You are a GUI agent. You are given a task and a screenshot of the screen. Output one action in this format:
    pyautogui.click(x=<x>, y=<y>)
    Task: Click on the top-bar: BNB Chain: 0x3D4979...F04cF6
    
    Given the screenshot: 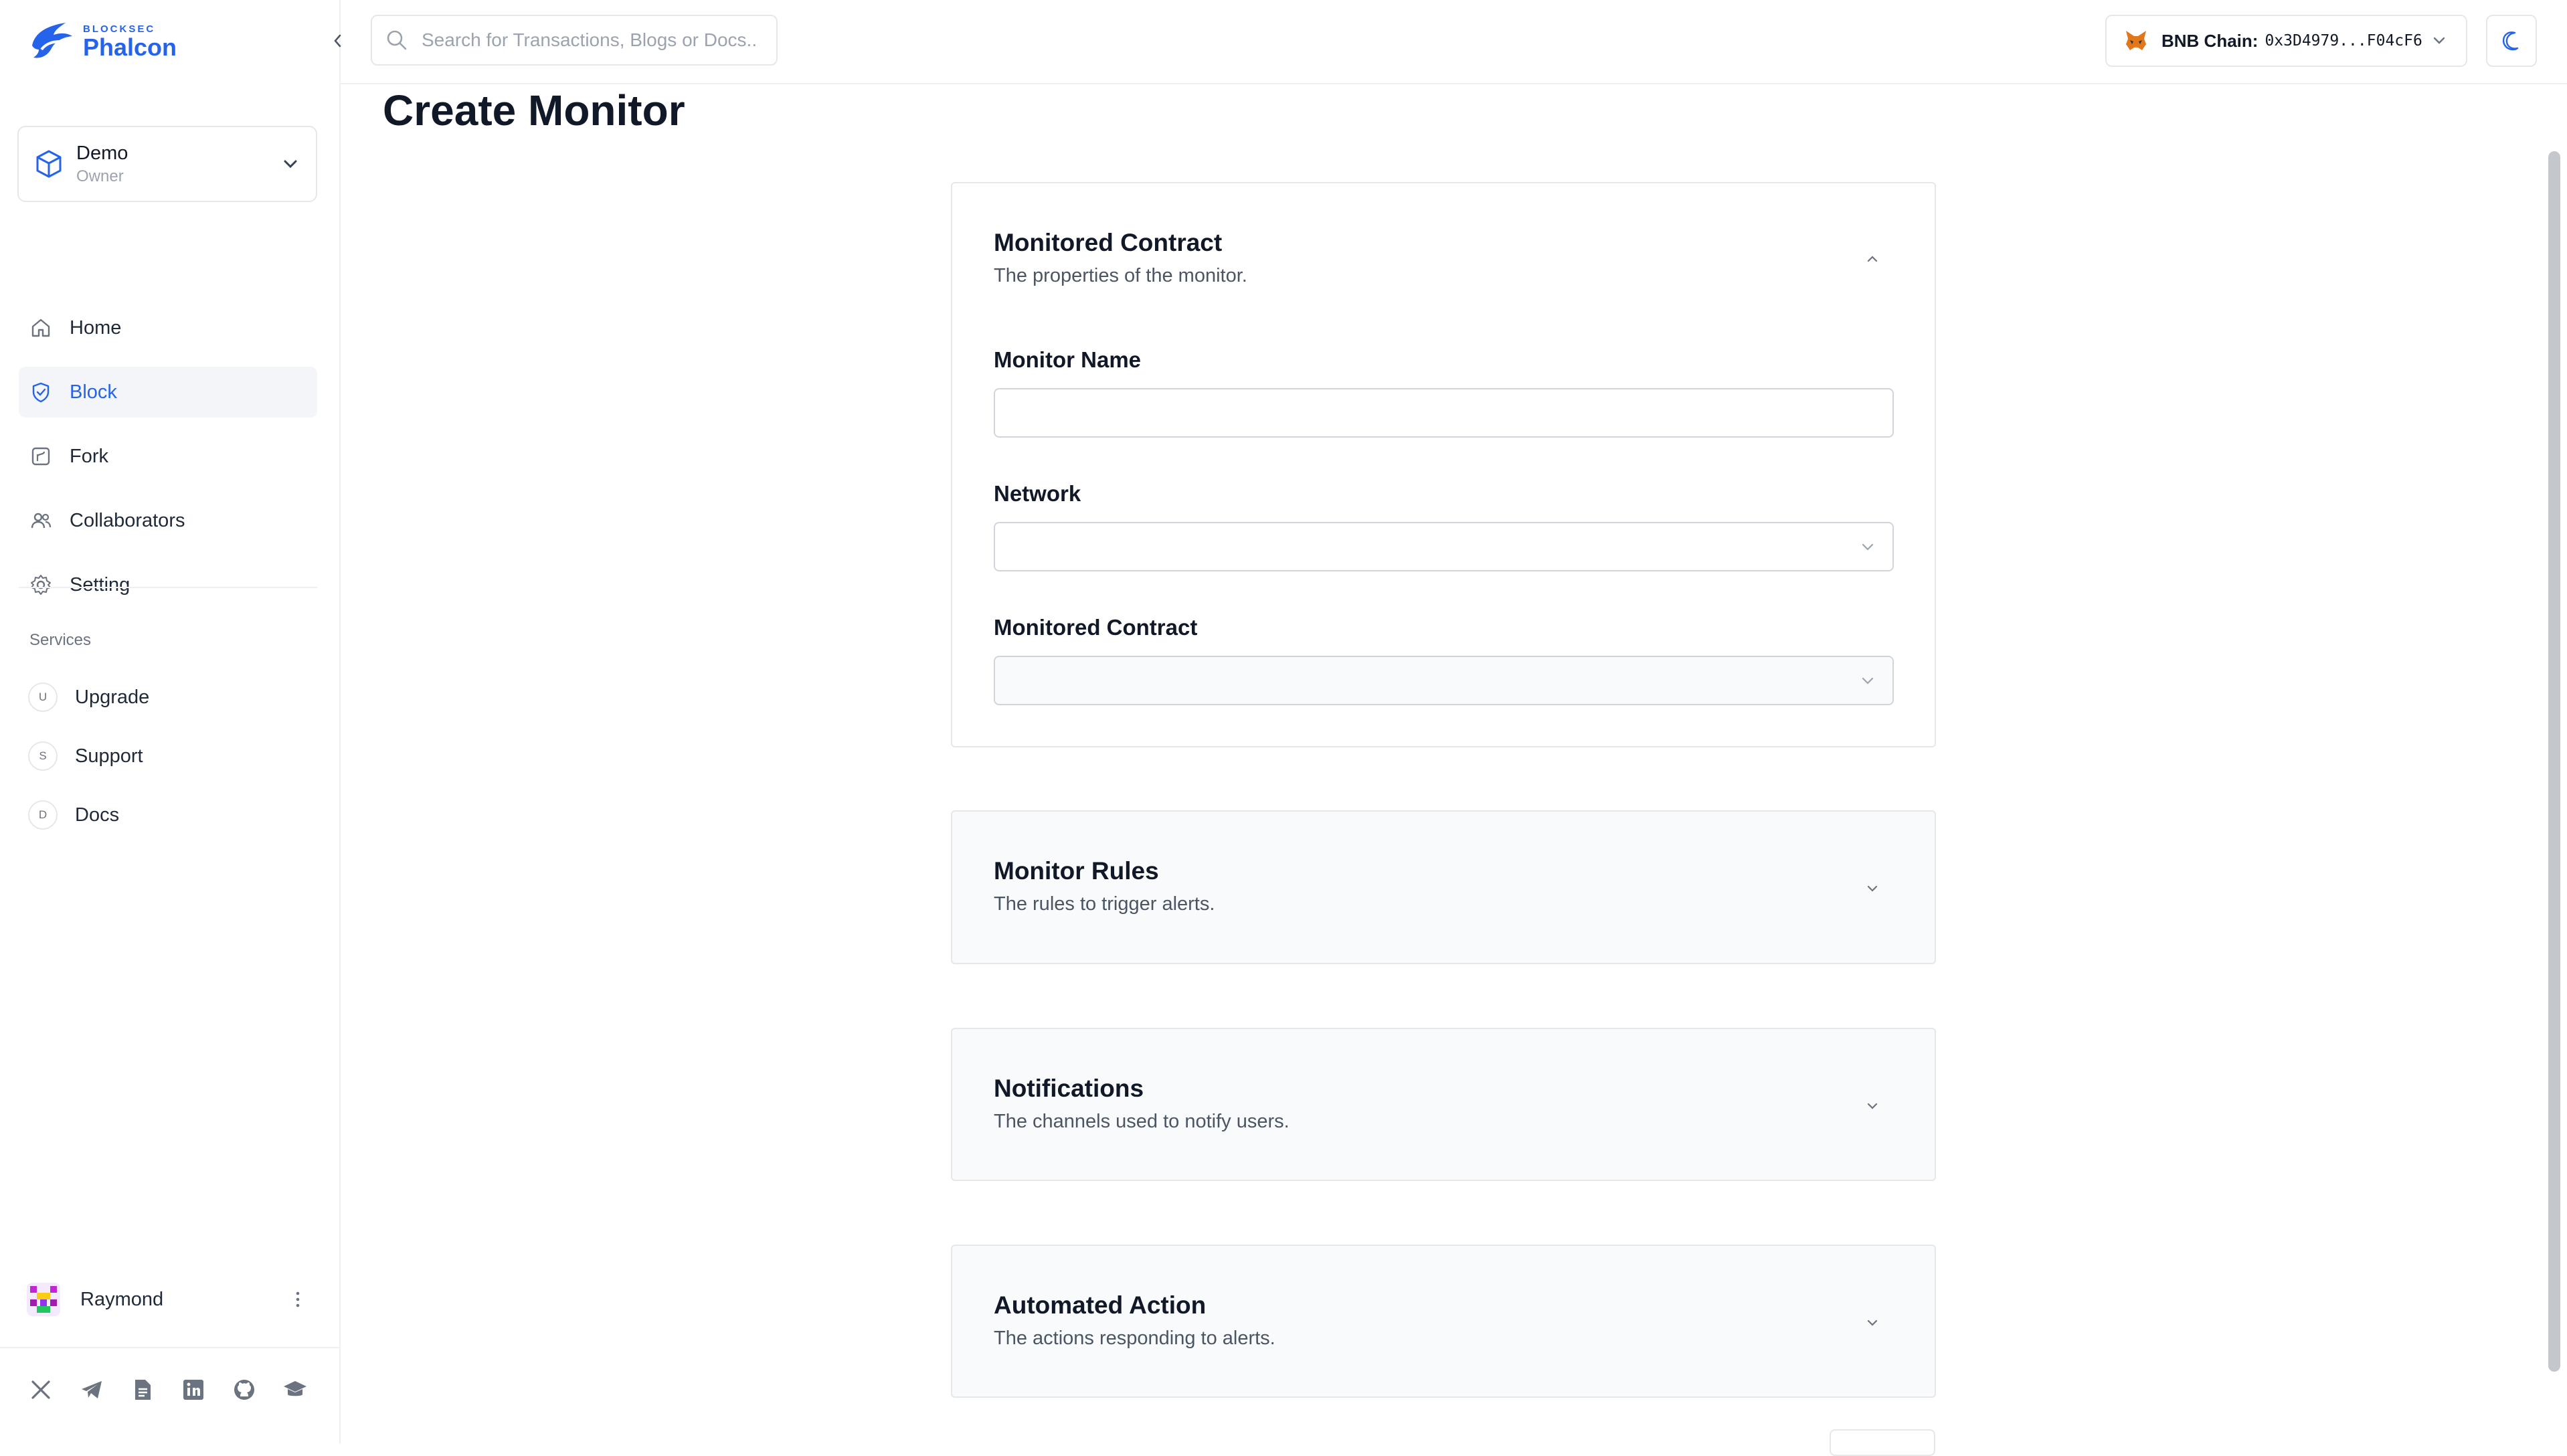 What is the action you would take?
    pyautogui.click(x=1454, y=42)
    